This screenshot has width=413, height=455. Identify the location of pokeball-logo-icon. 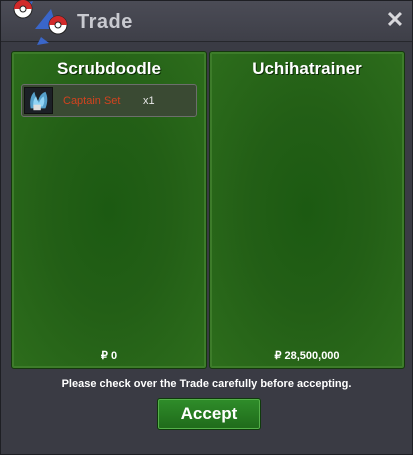
(40, 22).